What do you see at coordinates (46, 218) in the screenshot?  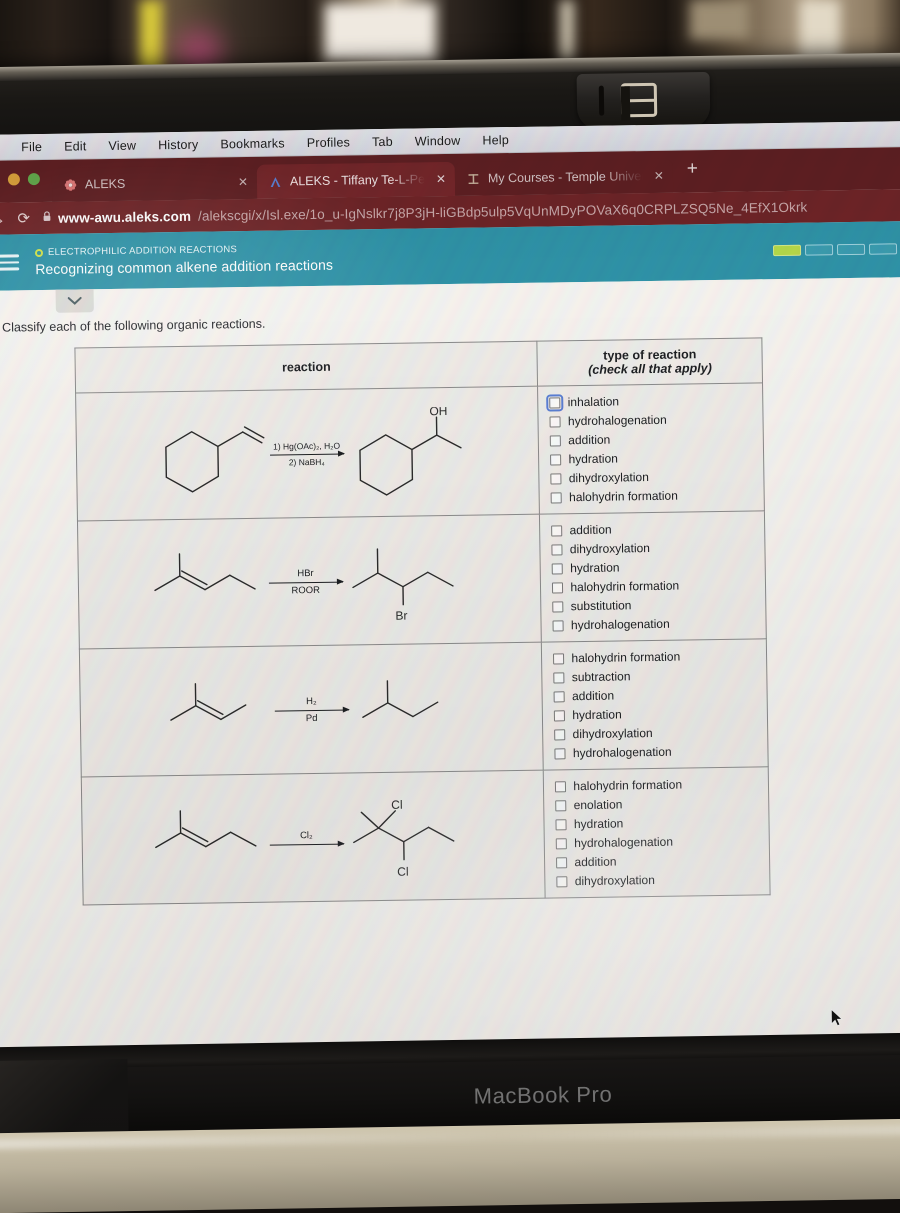 I see `lock-icon` at bounding box center [46, 218].